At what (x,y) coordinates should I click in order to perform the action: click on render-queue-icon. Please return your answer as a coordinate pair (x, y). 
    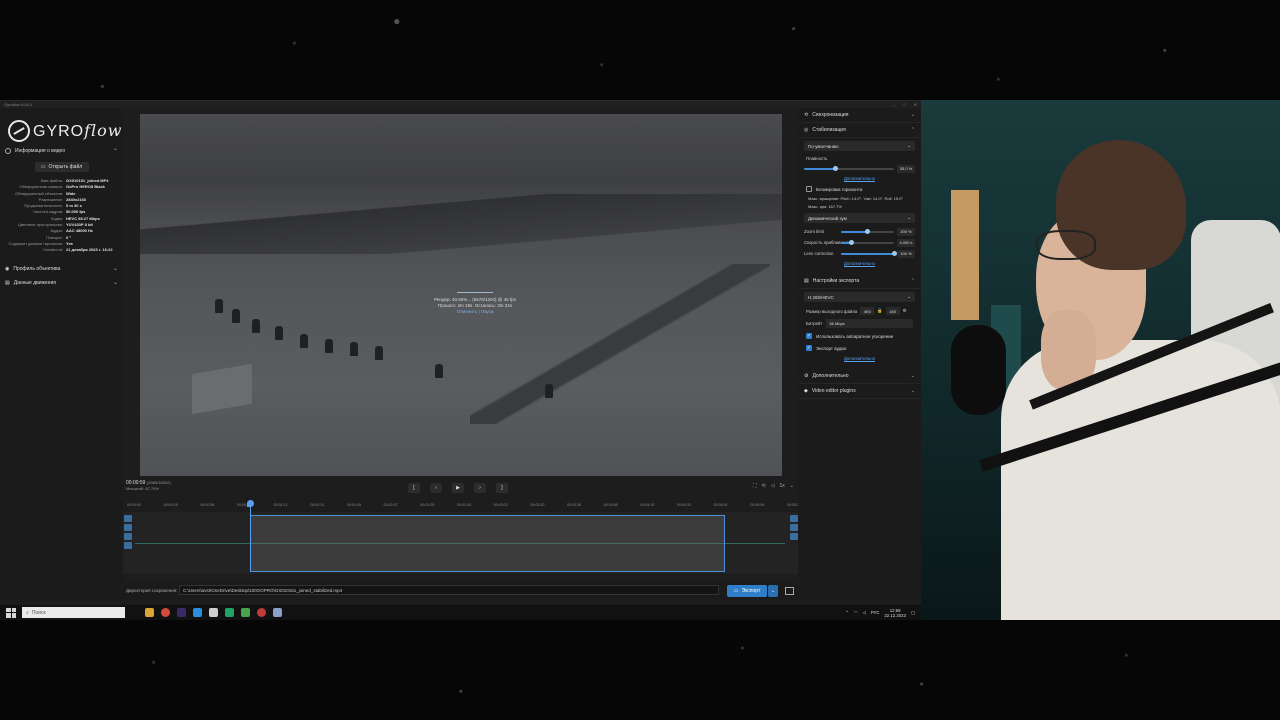
    Looking at the image, I should click on (789, 591).